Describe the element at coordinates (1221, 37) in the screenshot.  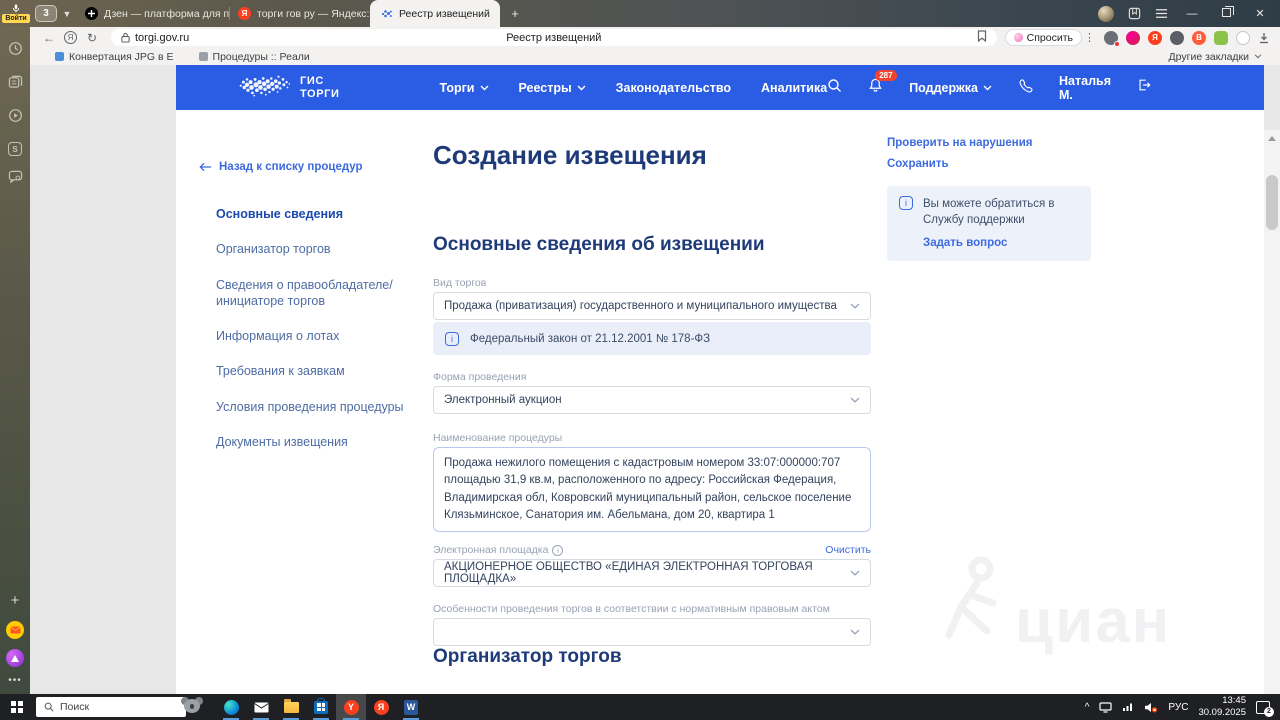
I see `extension-icon-green` at that location.